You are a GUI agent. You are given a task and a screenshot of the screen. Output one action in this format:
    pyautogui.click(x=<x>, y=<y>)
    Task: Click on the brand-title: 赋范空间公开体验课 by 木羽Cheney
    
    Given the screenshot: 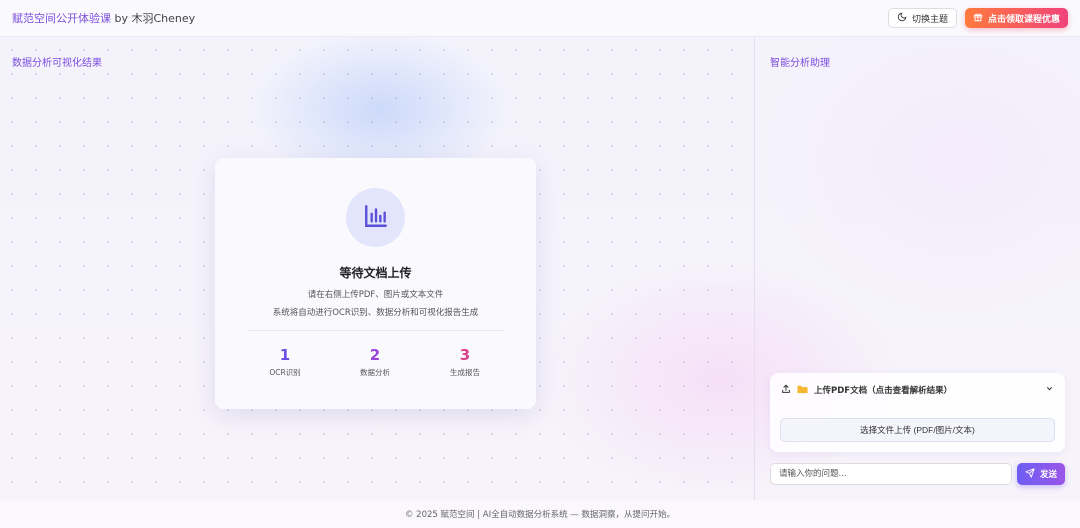 What is the action you would take?
    pyautogui.click(x=103, y=18)
    